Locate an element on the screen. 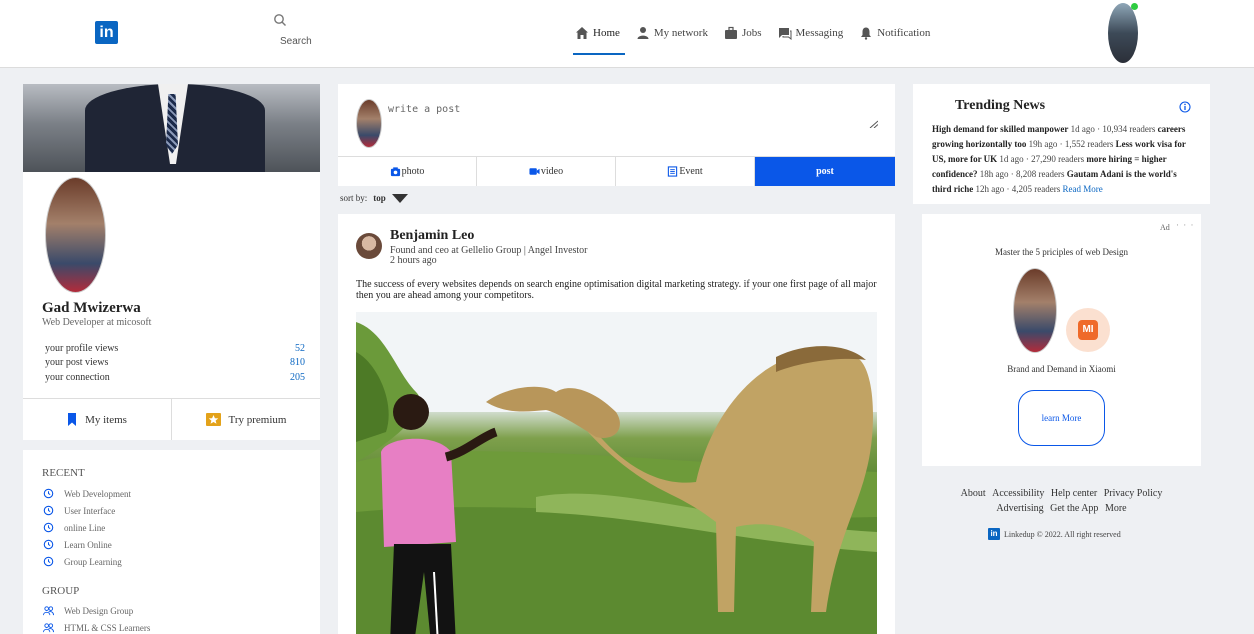  footer-link-get-app: Get the App is located at coordinates (1074, 508).